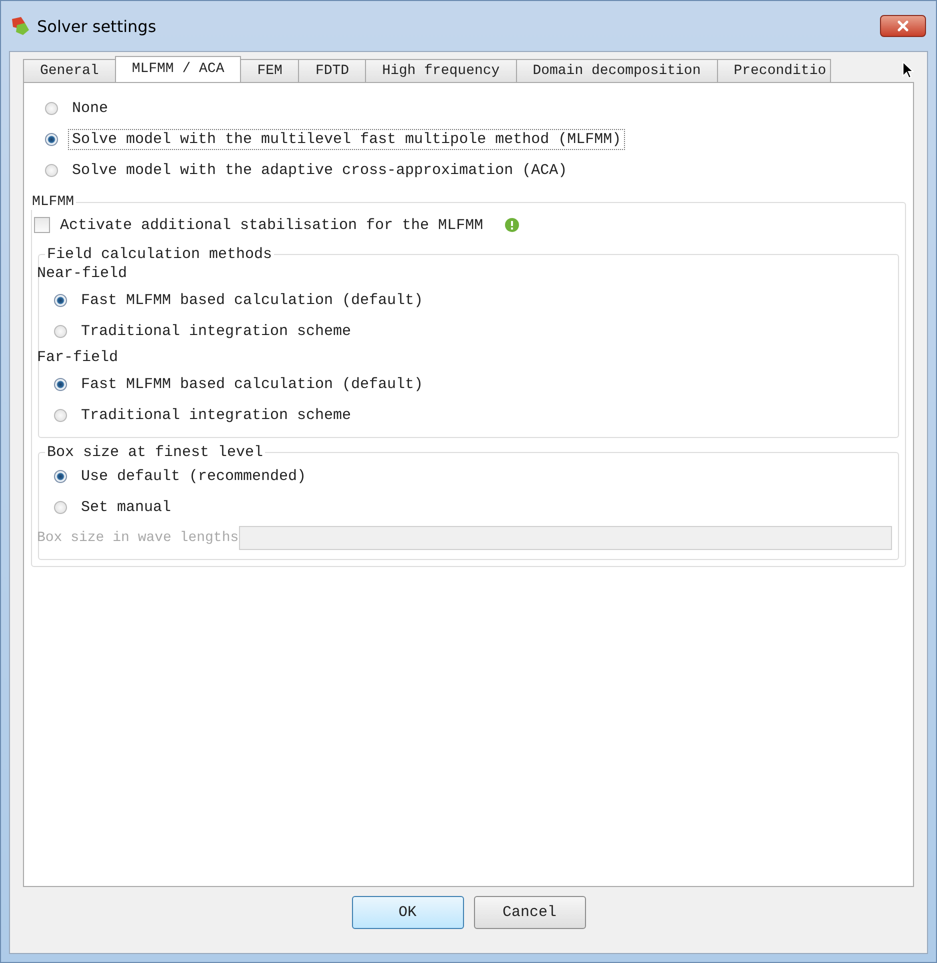 Image resolution: width=937 pixels, height=963 pixels. Describe the element at coordinates (69, 70) in the screenshot. I see `tab: General` at that location.